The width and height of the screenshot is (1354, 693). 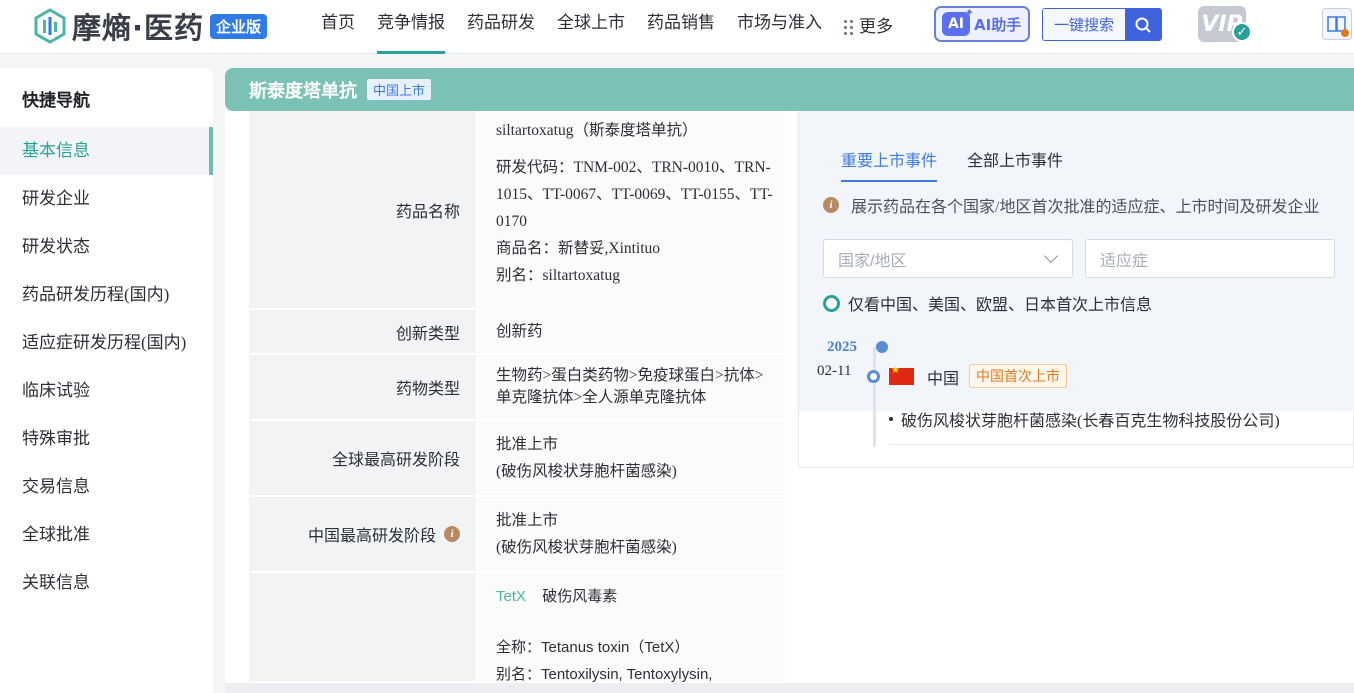 What do you see at coordinates (958, 21) in the screenshot?
I see `ai-sparkle-icon: AI` at bounding box center [958, 21].